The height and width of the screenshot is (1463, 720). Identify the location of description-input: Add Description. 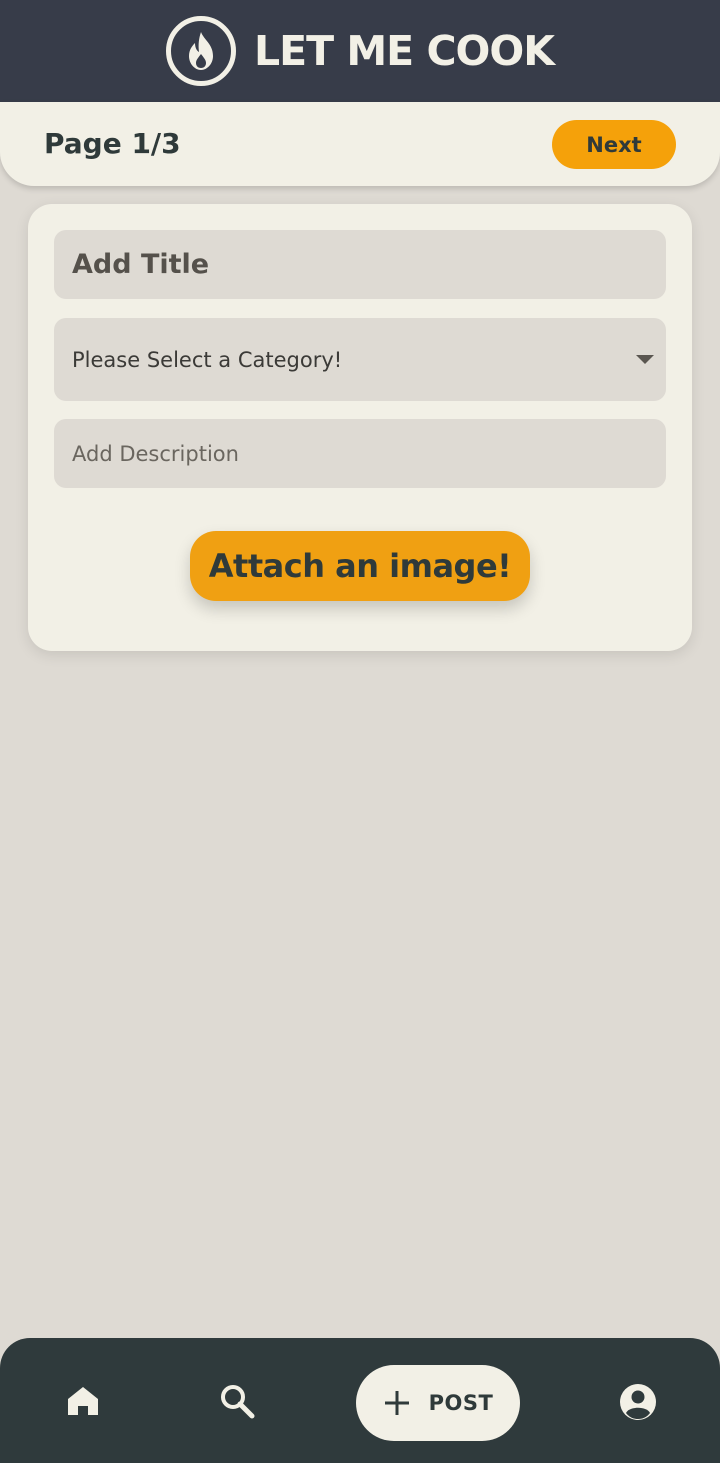
(360, 453).